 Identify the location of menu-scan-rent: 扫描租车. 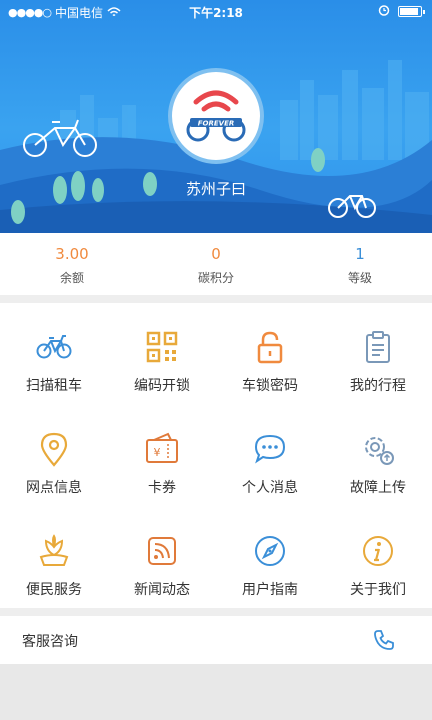
(54, 353).